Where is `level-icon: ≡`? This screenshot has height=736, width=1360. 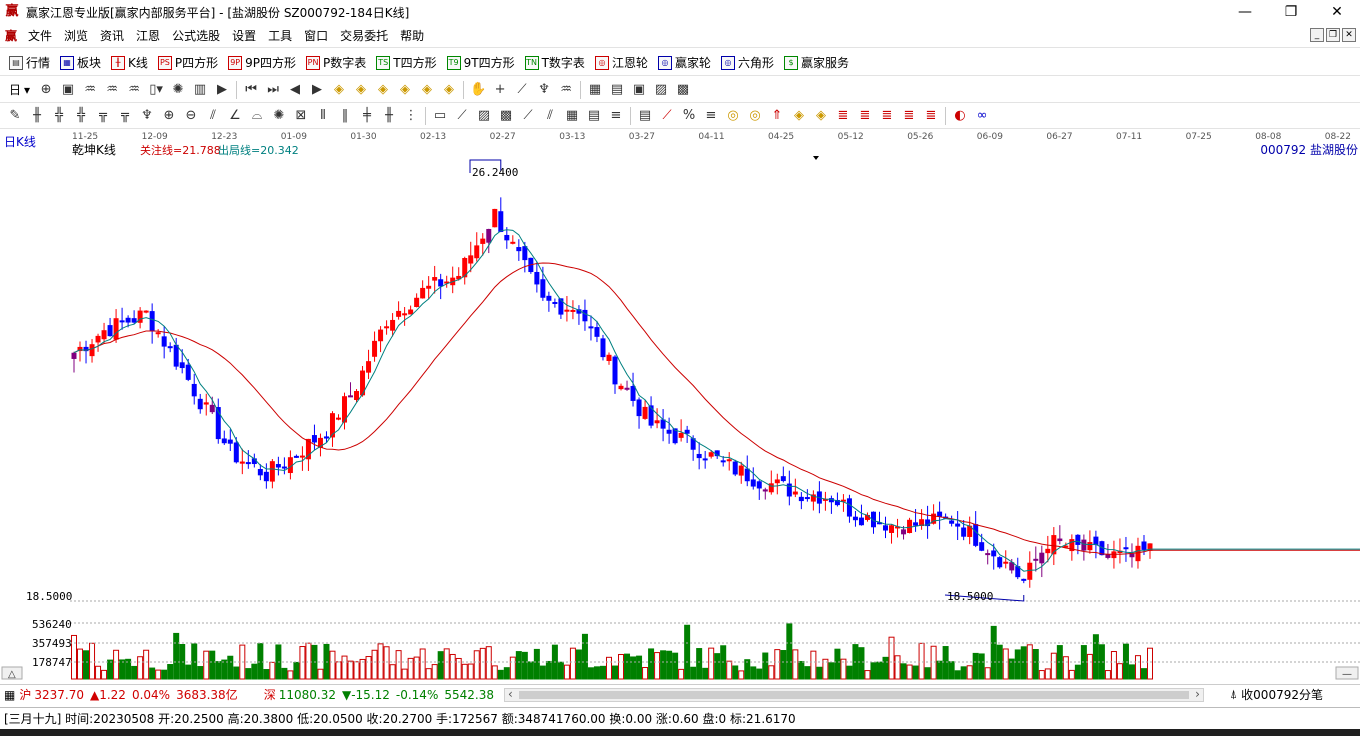
level-icon: ≡ is located at coordinates (711, 116).